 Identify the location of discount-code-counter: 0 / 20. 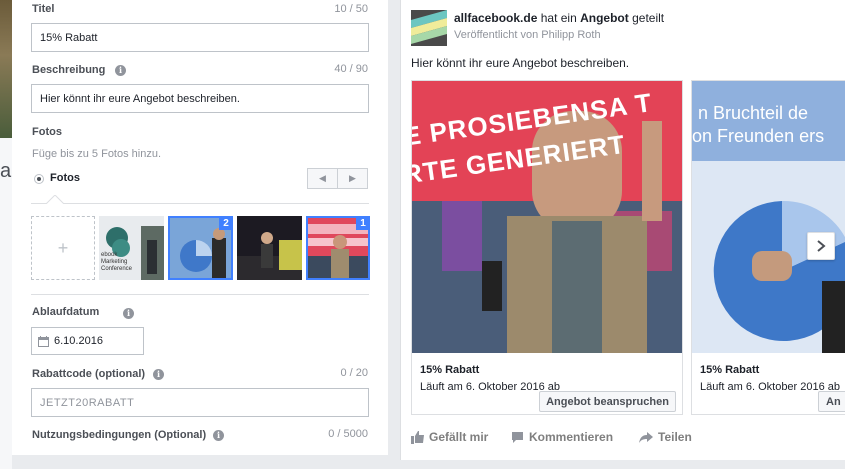
(354, 373).